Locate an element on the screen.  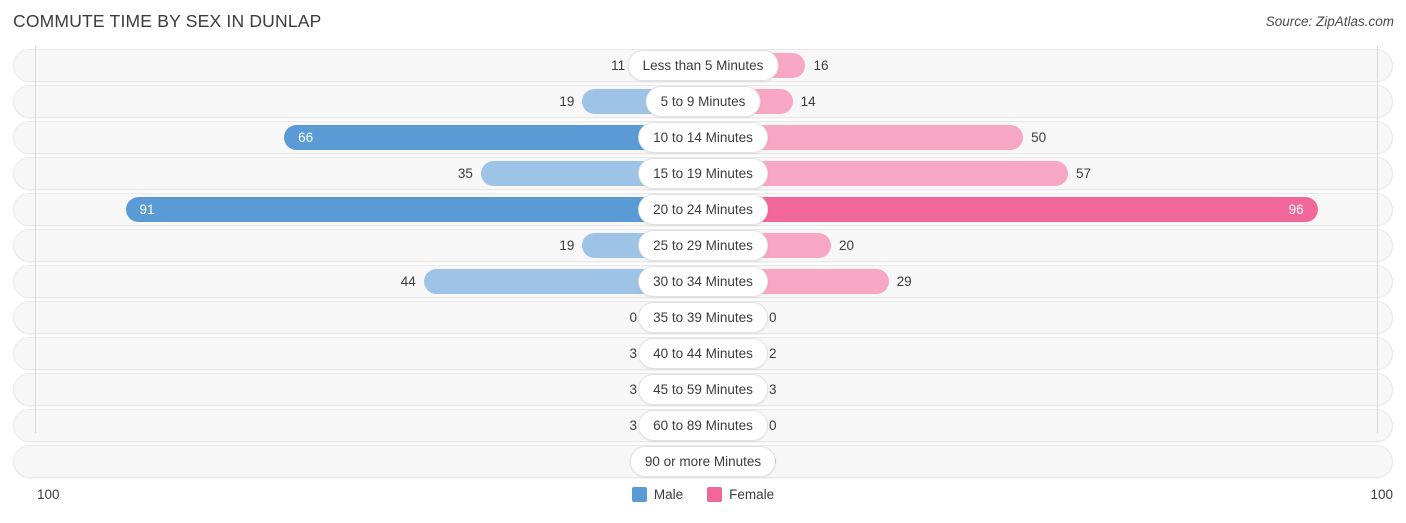
category-label: 35 to 39 Minutes is located at coordinates (703, 317).